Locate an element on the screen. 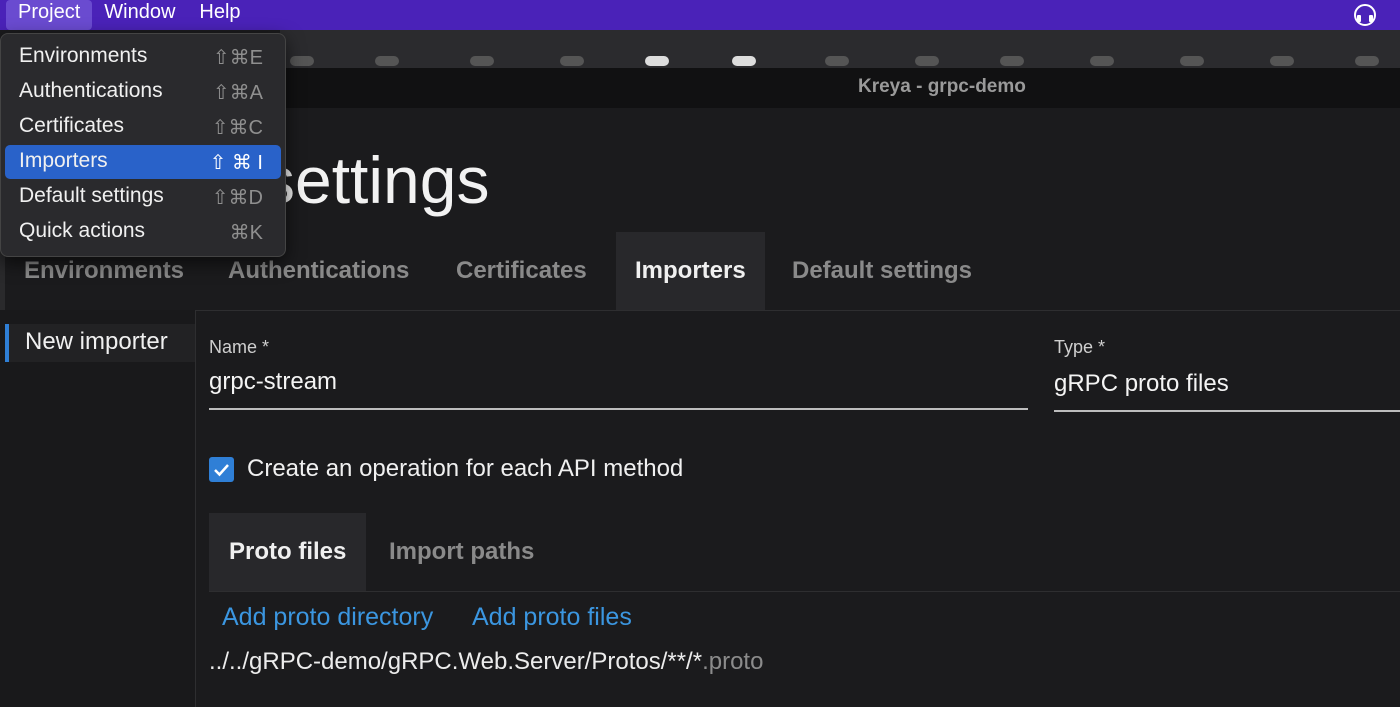 Image resolution: width=1400 pixels, height=707 pixels. check-icon is located at coordinates (221, 470).